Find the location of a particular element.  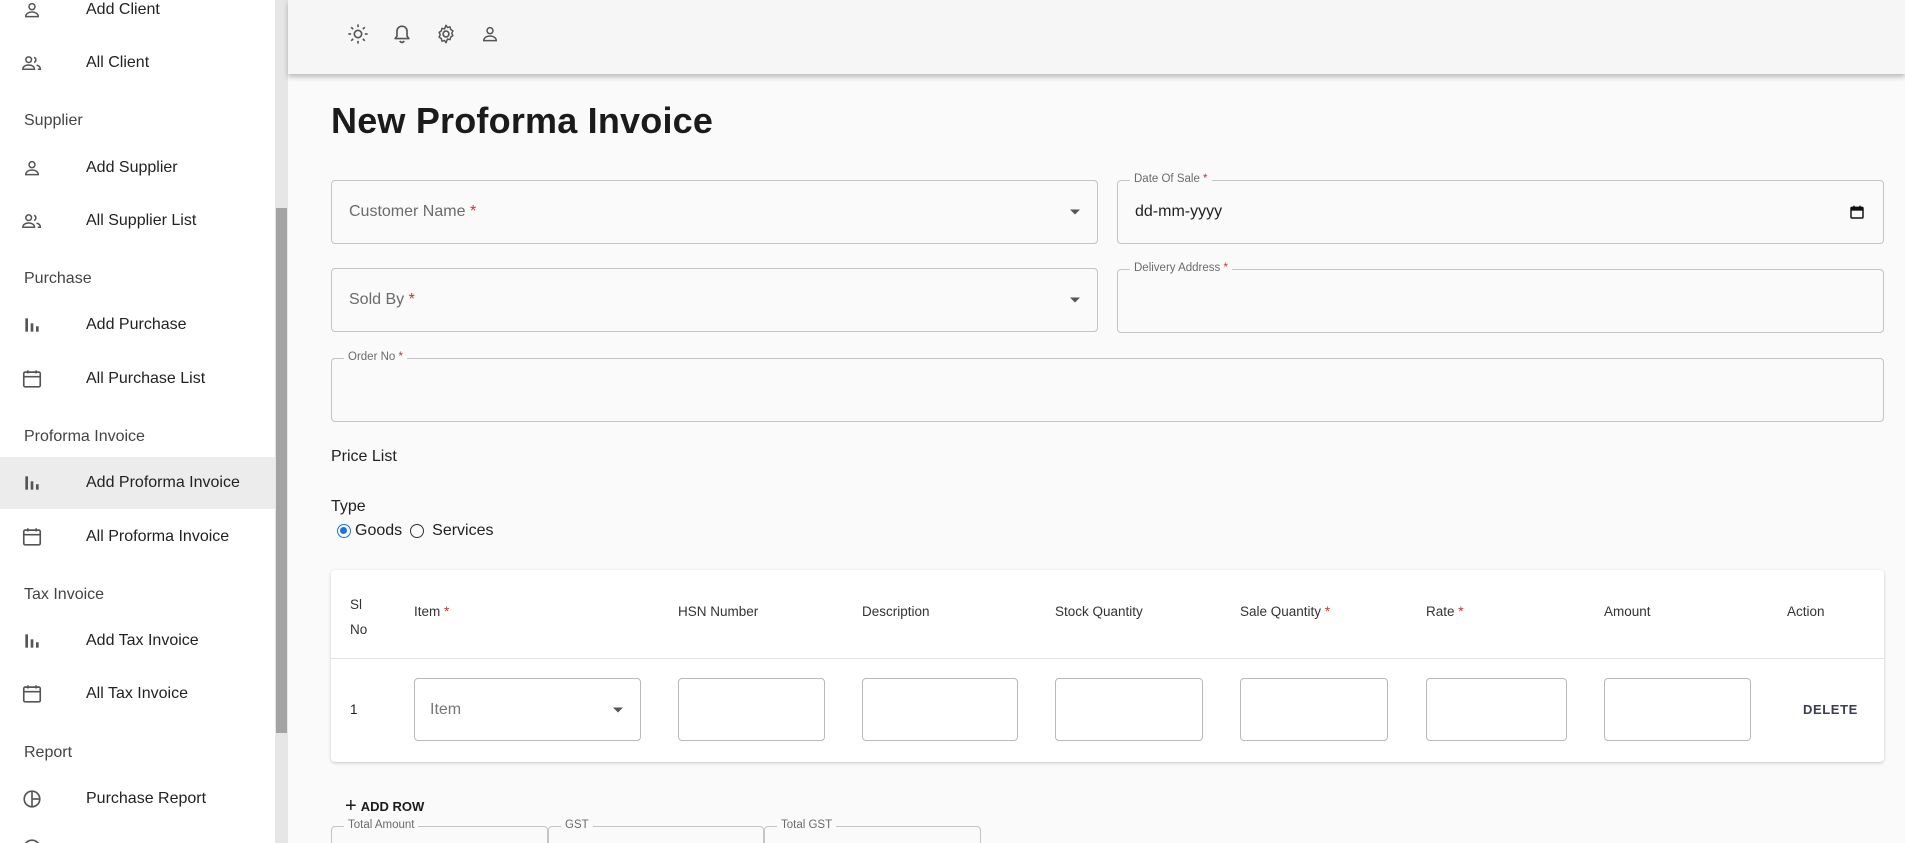

circle-icon is located at coordinates (32, 839).